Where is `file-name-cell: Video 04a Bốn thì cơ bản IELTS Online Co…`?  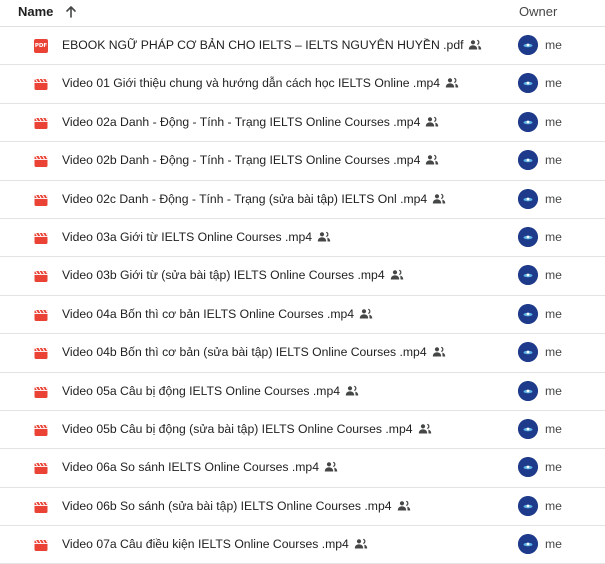
file-name-cell: Video 04a Bốn thì cơ bản IELTS Online Co… is located at coordinates (217, 314).